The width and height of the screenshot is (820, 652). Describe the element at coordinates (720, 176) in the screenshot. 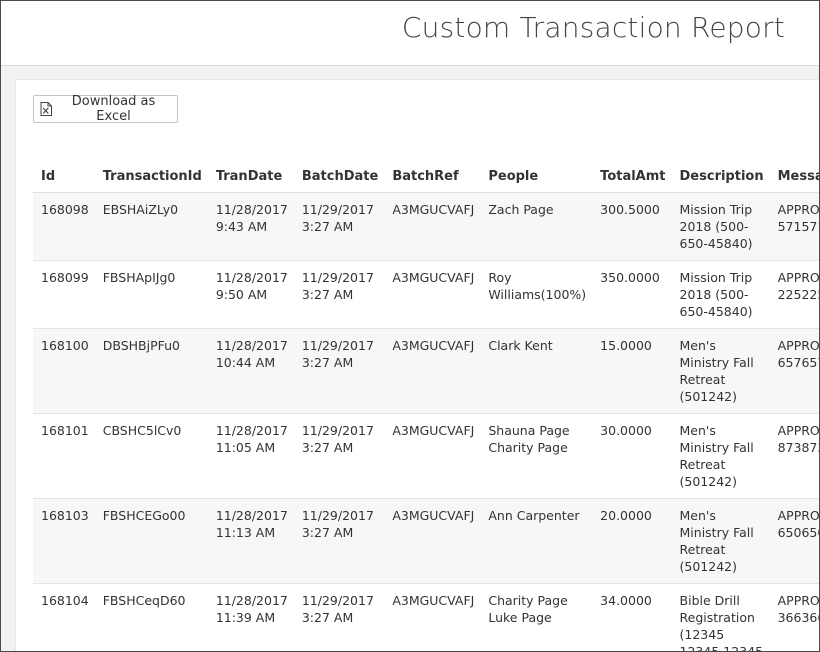

I see `column-header-description: Description` at that location.